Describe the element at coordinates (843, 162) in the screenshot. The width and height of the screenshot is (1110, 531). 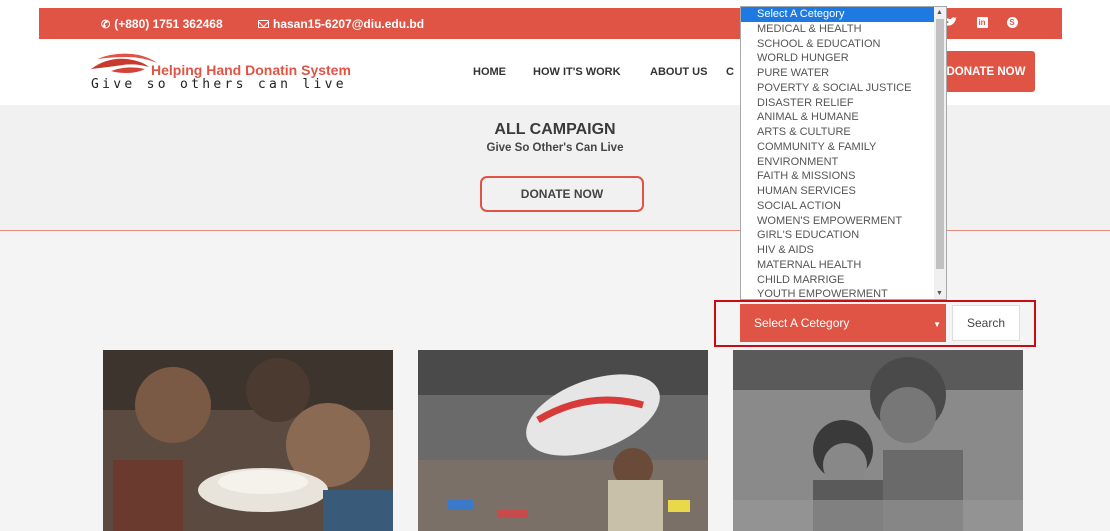
I see `category-option: ENVIRONMENT` at that location.